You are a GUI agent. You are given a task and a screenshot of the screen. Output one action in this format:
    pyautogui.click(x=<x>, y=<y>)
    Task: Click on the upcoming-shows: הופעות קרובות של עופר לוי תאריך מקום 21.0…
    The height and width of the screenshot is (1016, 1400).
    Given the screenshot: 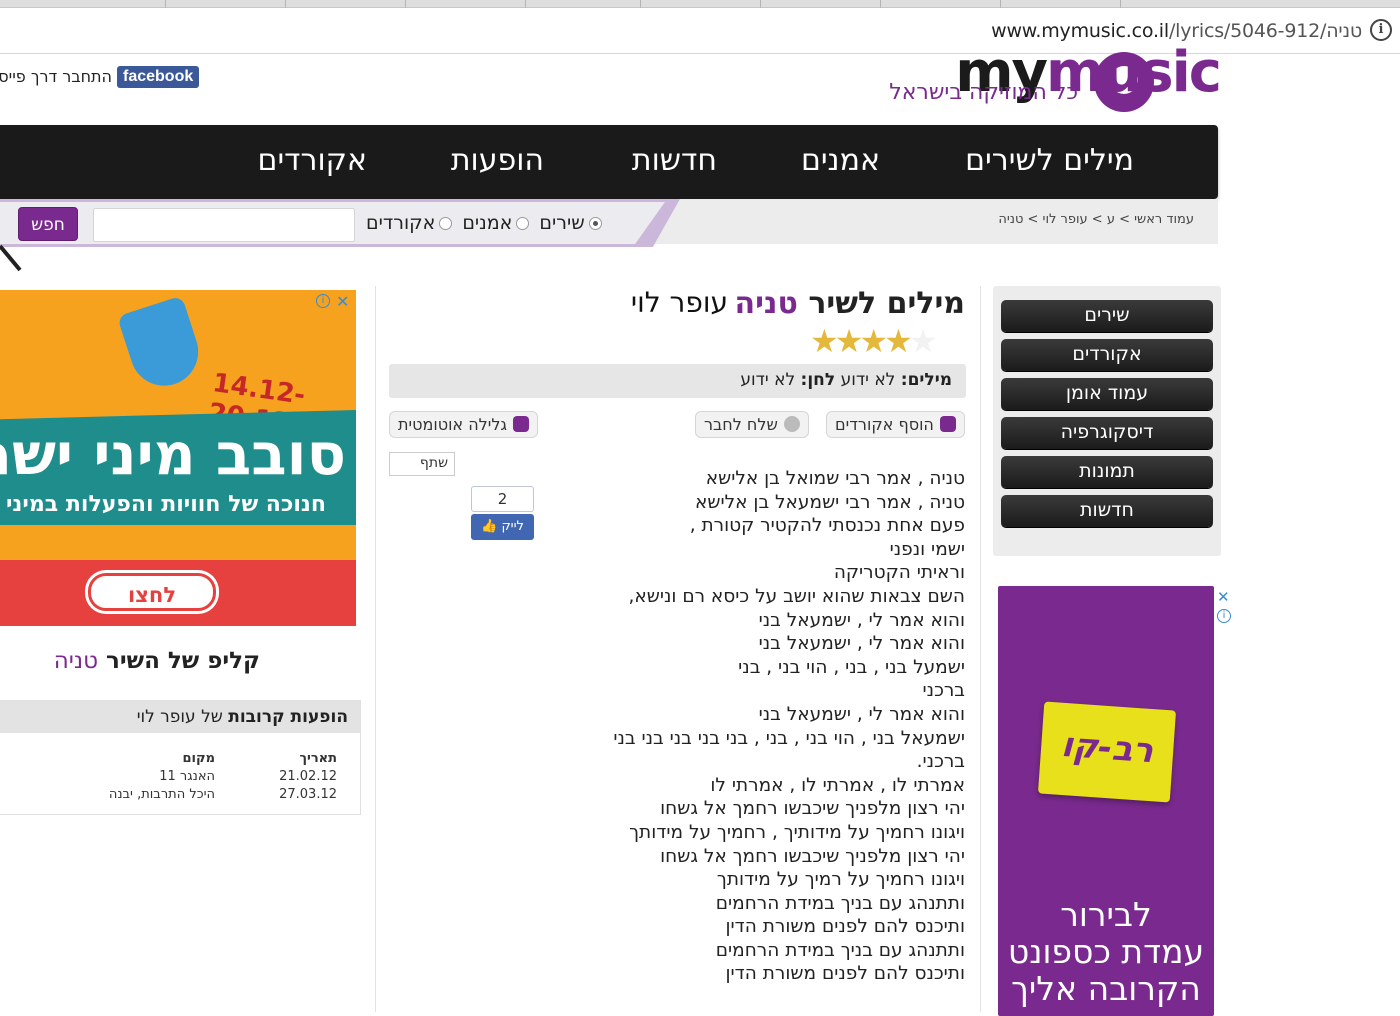 What is the action you would take?
    pyautogui.click(x=180, y=757)
    